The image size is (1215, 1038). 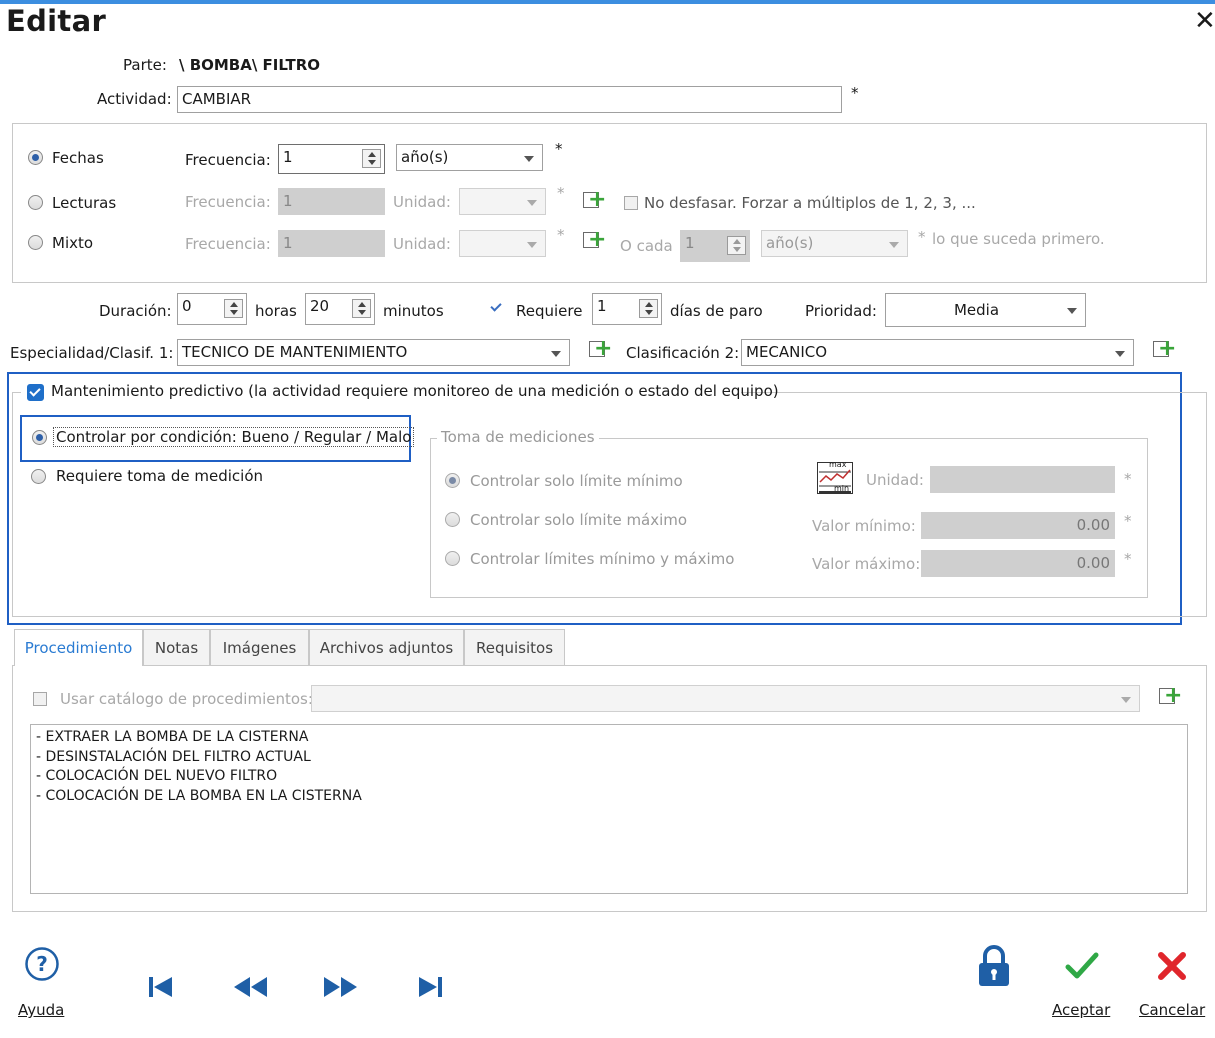 I want to click on lecturas-freq-input: 1, so click(x=331, y=201).